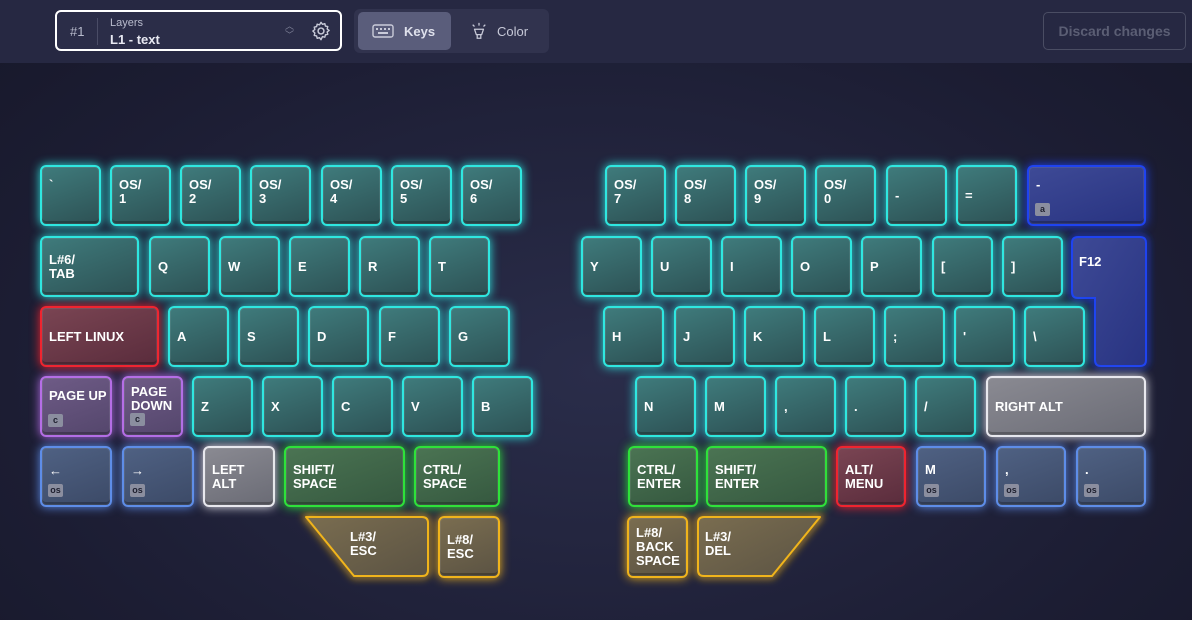  I want to click on key-label: OS/ 8, so click(695, 191).